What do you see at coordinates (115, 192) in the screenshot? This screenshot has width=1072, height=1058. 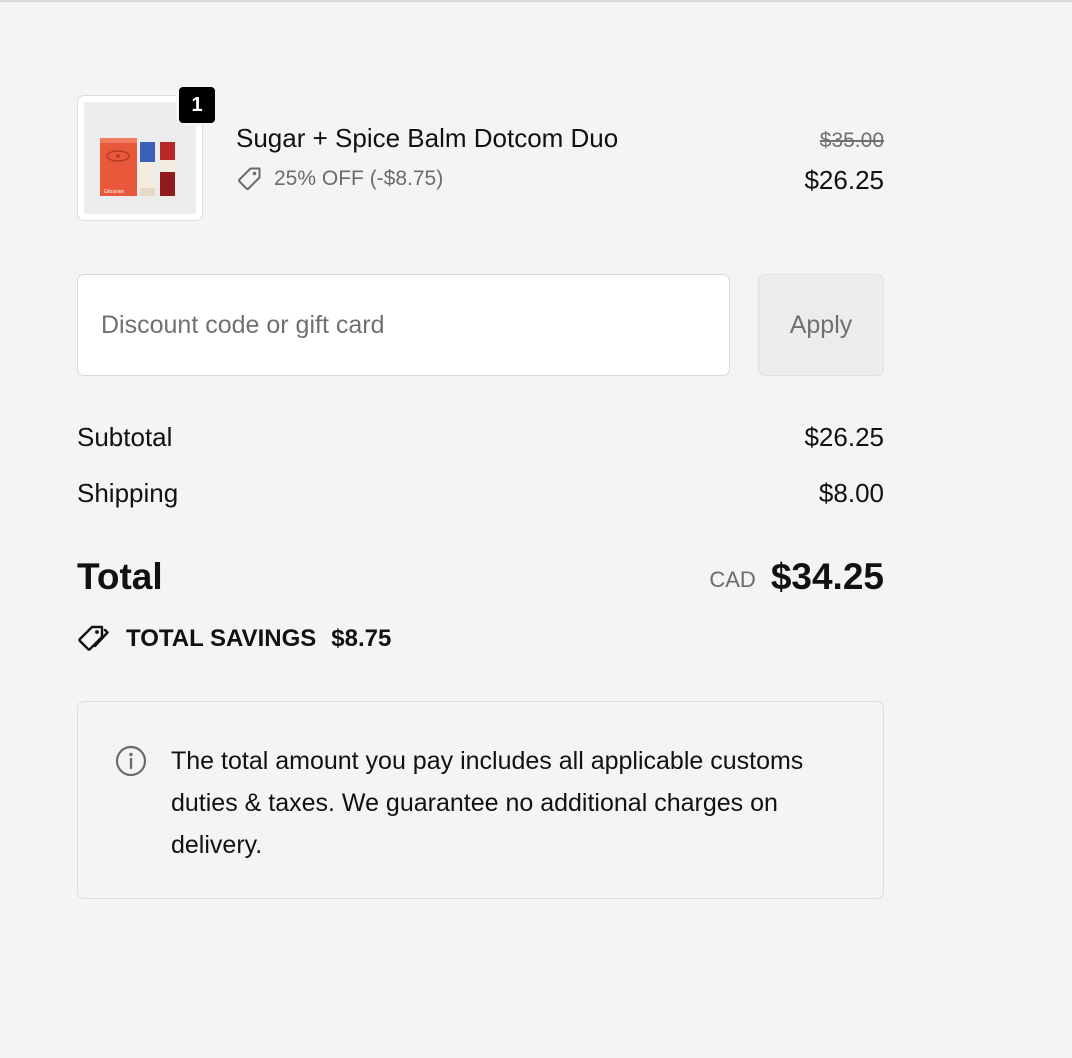 I see `product-image-brand: Glossier.` at bounding box center [115, 192].